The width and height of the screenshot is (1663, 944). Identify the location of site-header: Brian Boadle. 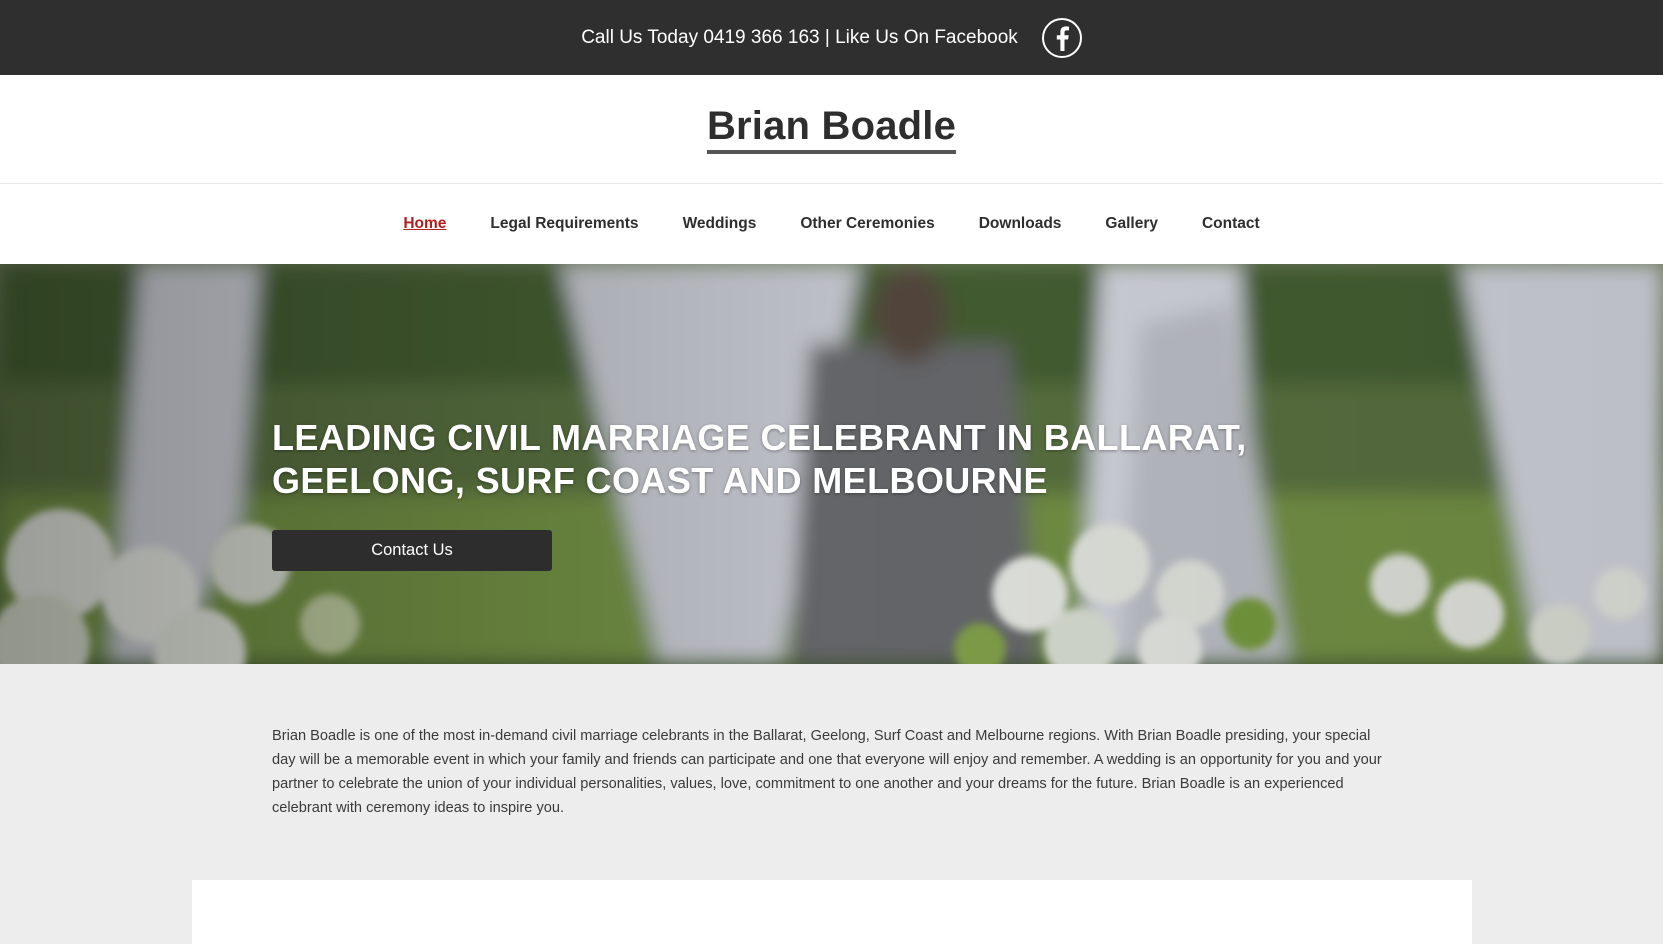
(831, 129).